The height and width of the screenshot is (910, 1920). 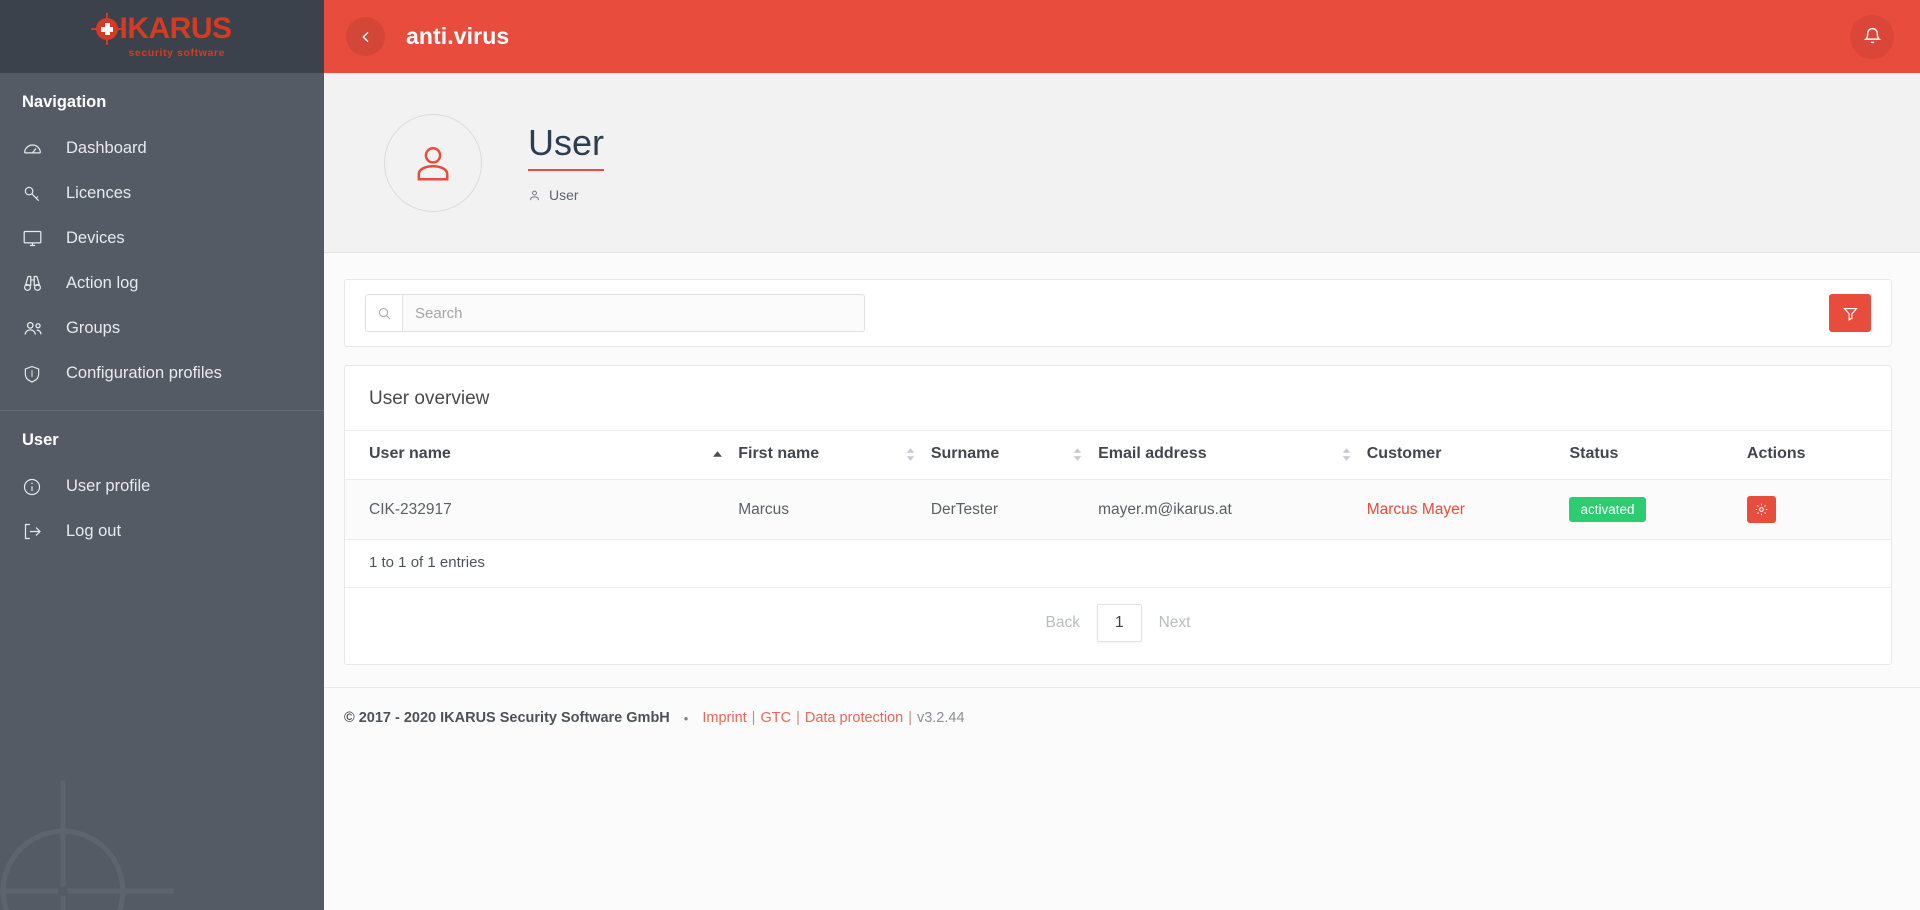 What do you see at coordinates (175, 28) in the screenshot?
I see `logo-wordmark: IKARUS` at bounding box center [175, 28].